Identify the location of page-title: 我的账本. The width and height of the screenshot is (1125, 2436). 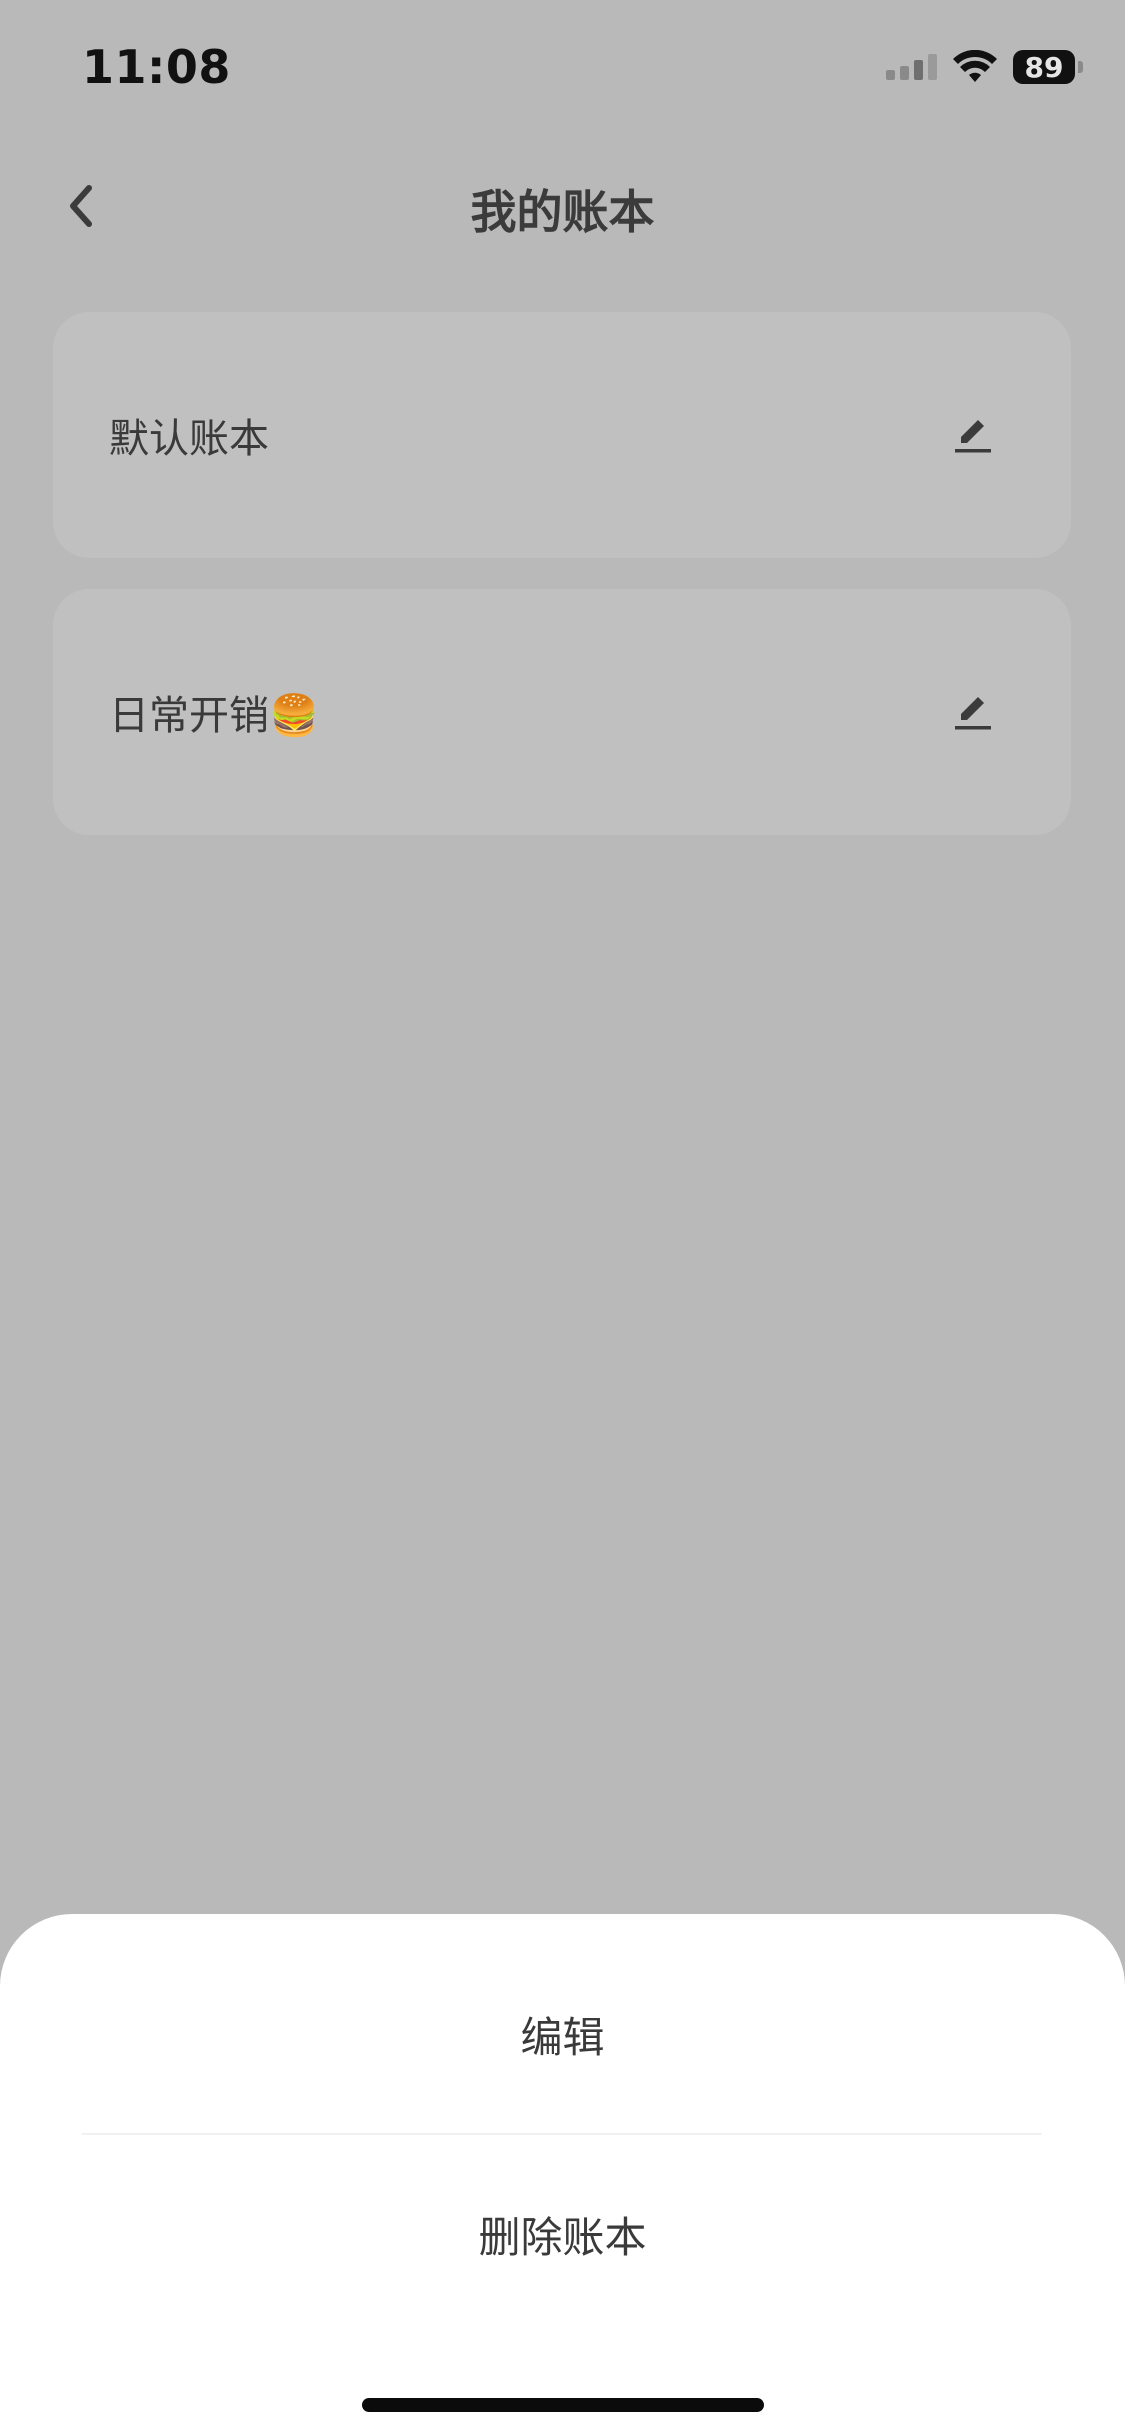
(562, 212).